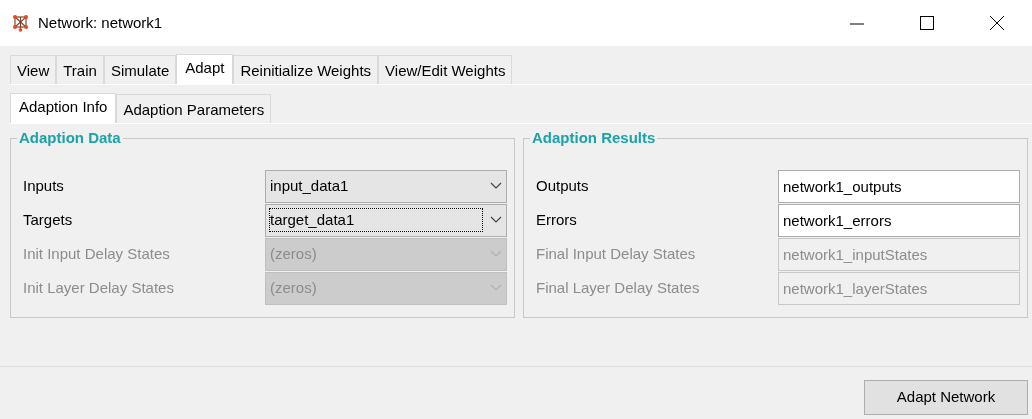  What do you see at coordinates (618, 287) in the screenshot?
I see `field-label: Final Layer Delay States` at bounding box center [618, 287].